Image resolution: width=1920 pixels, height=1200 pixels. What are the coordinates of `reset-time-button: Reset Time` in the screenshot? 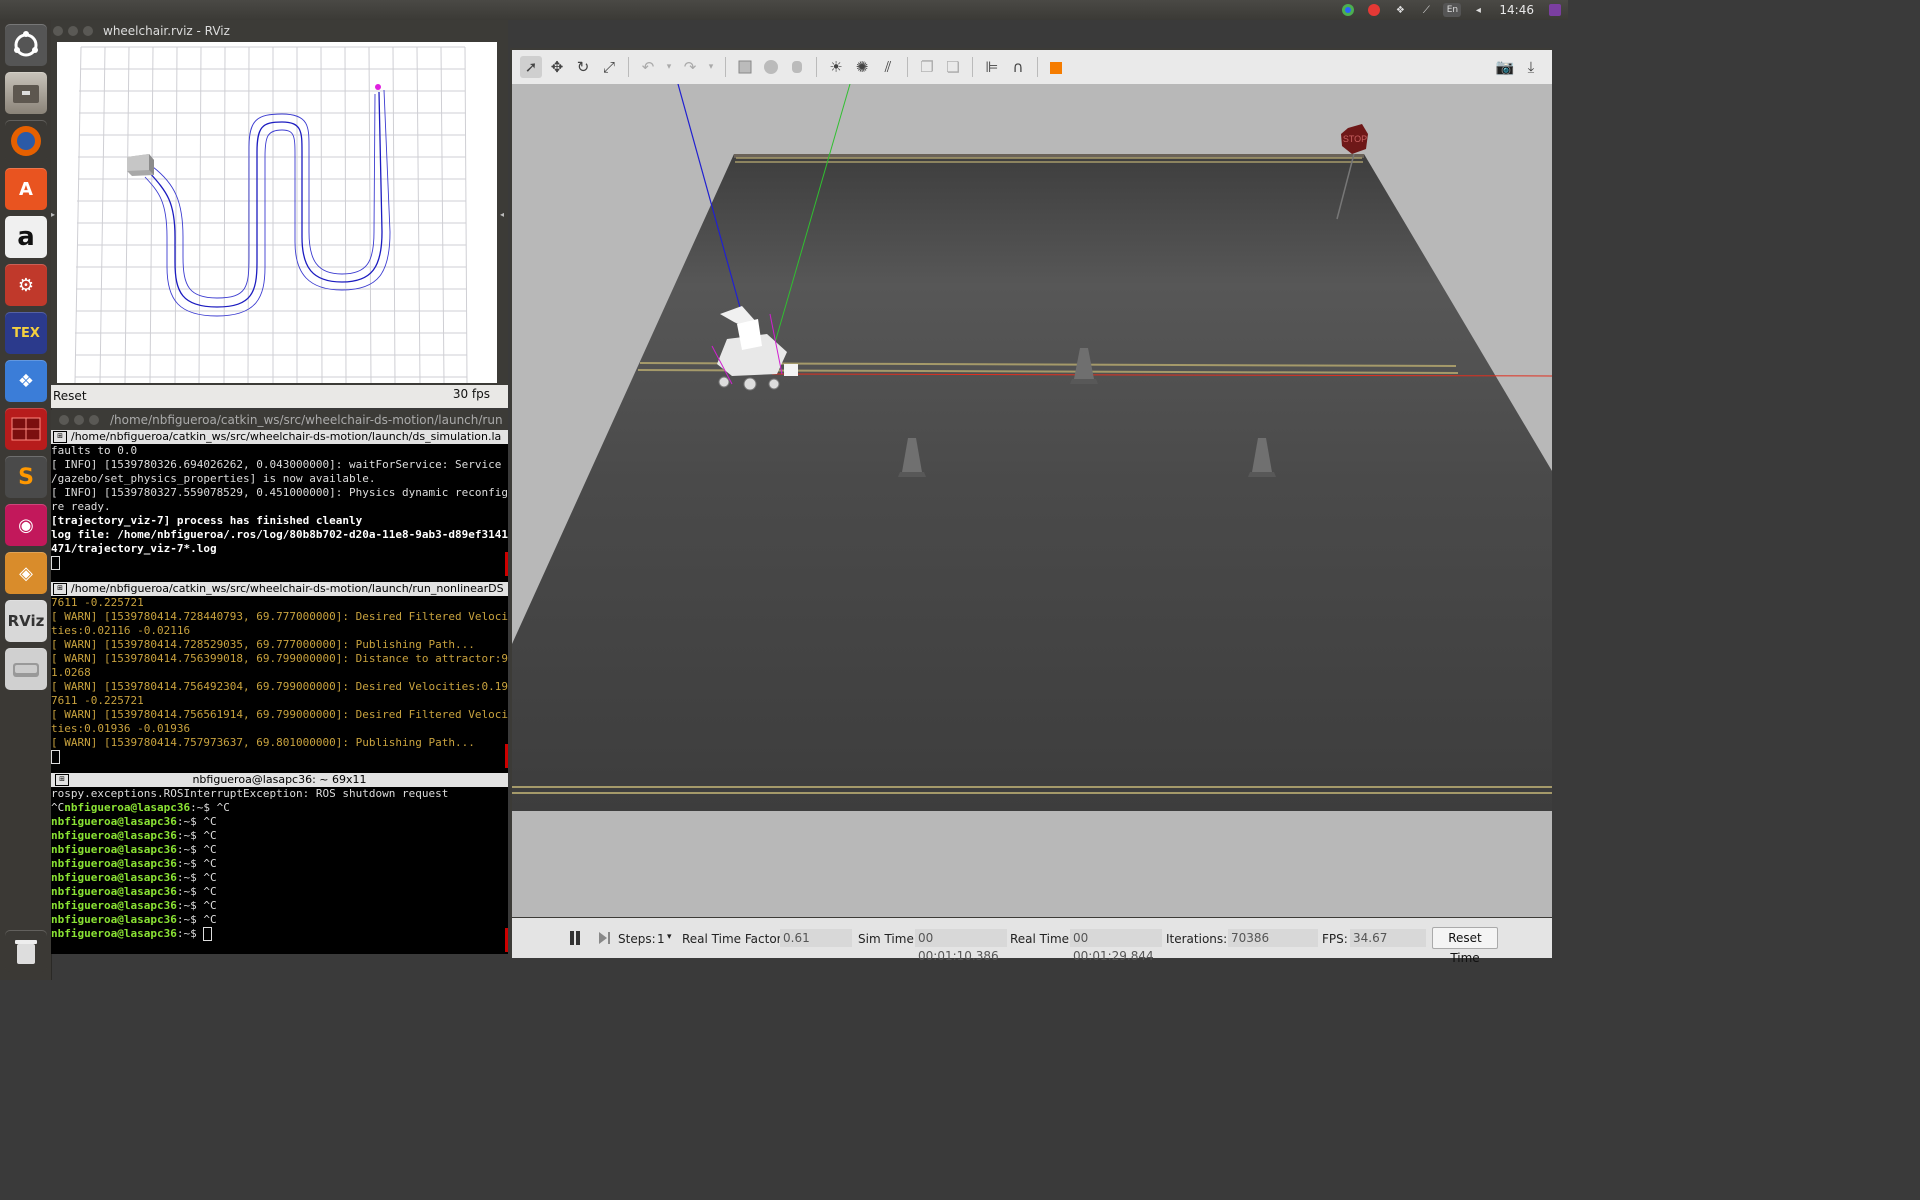 It's located at (1465, 946).